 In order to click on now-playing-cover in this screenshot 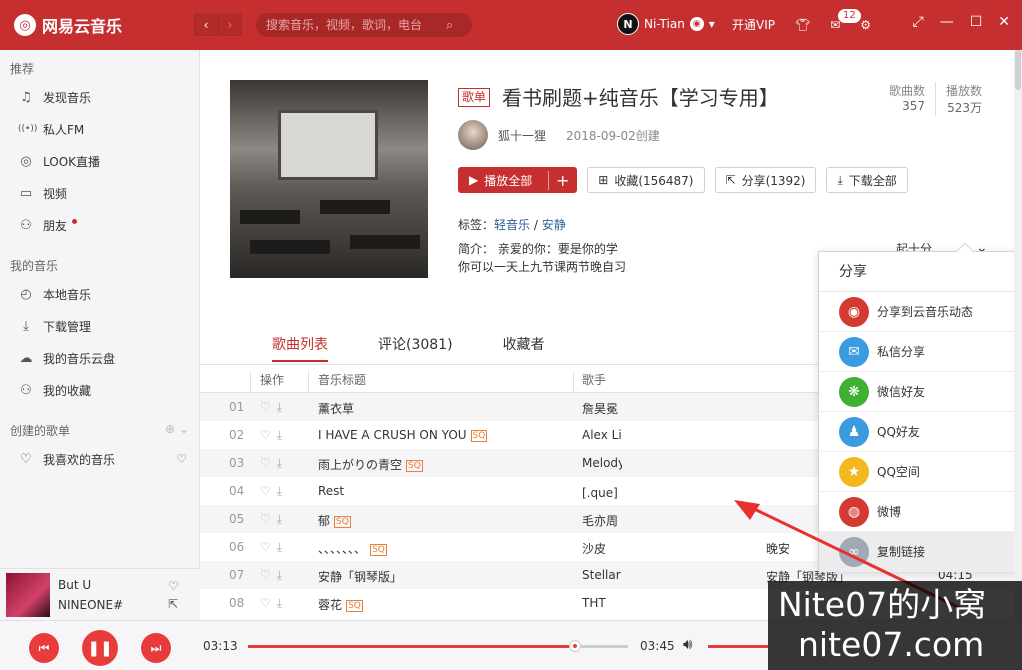, I will do `click(28, 594)`.